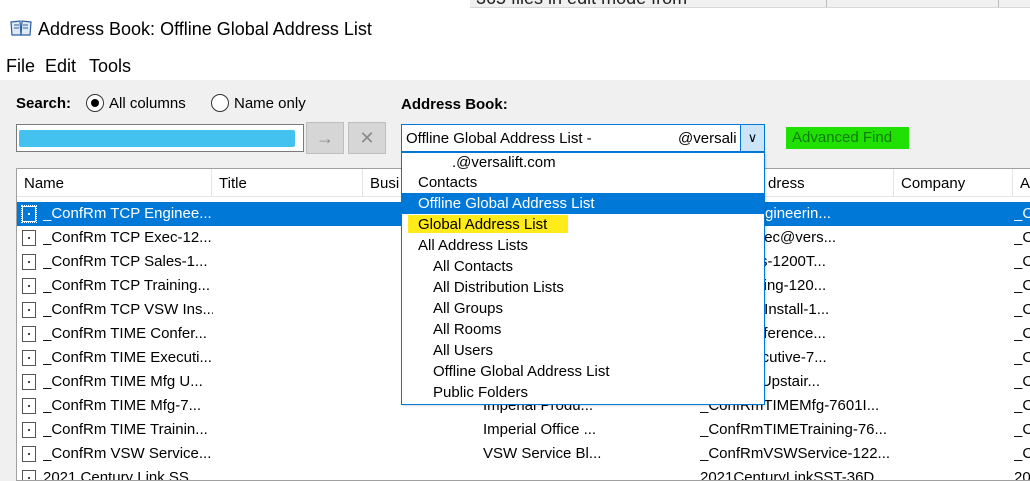 The height and width of the screenshot is (481, 1030). I want to click on column-header-title: Title, so click(287, 183).